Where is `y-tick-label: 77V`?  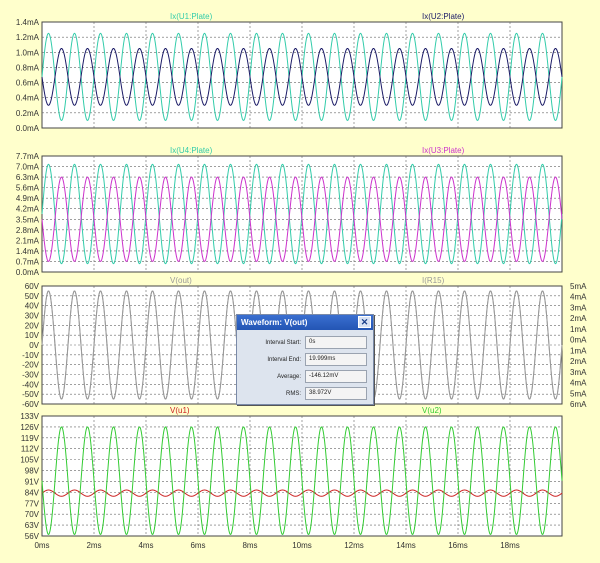
y-tick-label: 77V is located at coordinates (32, 503).